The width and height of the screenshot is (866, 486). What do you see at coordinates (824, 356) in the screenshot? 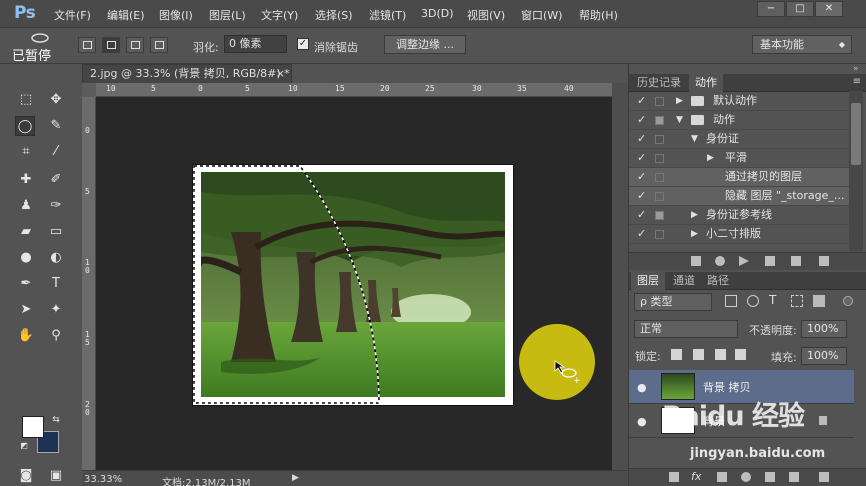
I see `fill-input: 100%` at bounding box center [824, 356].